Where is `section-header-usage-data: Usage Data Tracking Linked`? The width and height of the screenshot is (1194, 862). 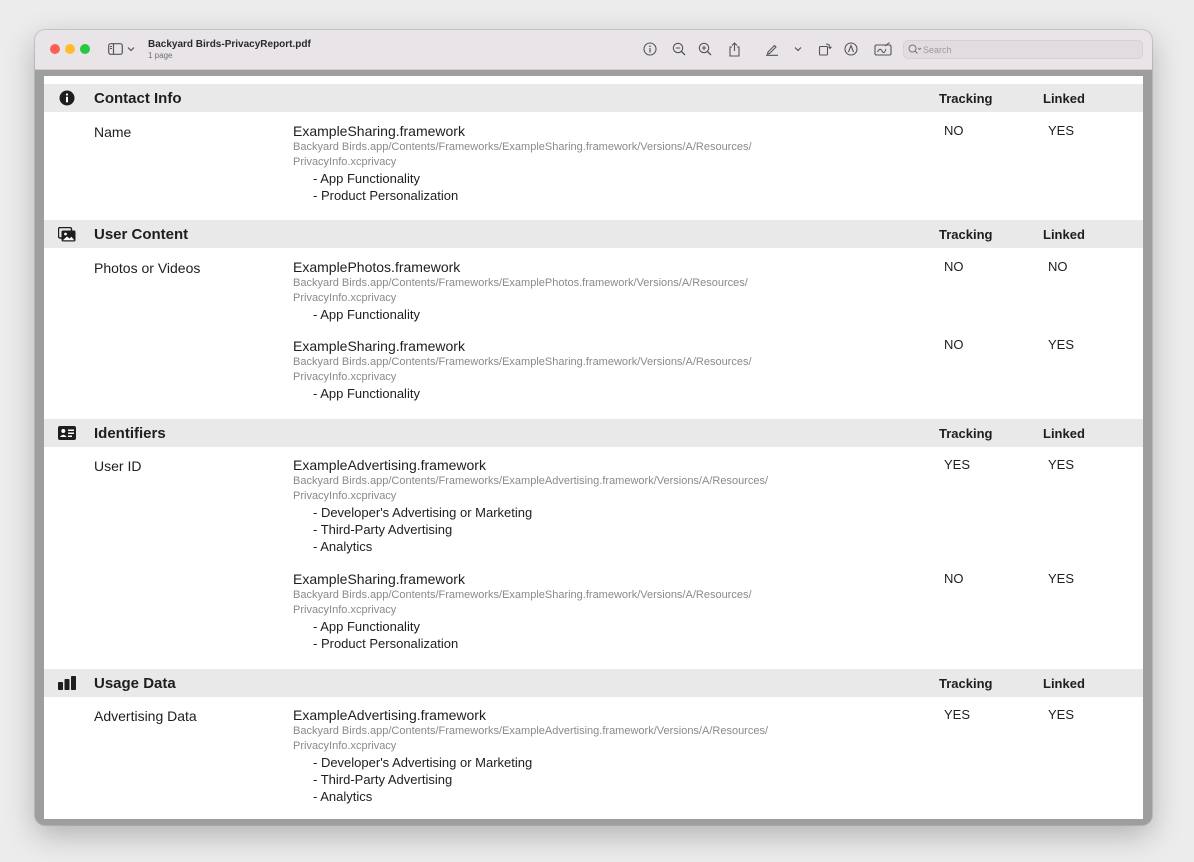
section-header-usage-data: Usage Data Tracking Linked is located at coordinates (593, 683).